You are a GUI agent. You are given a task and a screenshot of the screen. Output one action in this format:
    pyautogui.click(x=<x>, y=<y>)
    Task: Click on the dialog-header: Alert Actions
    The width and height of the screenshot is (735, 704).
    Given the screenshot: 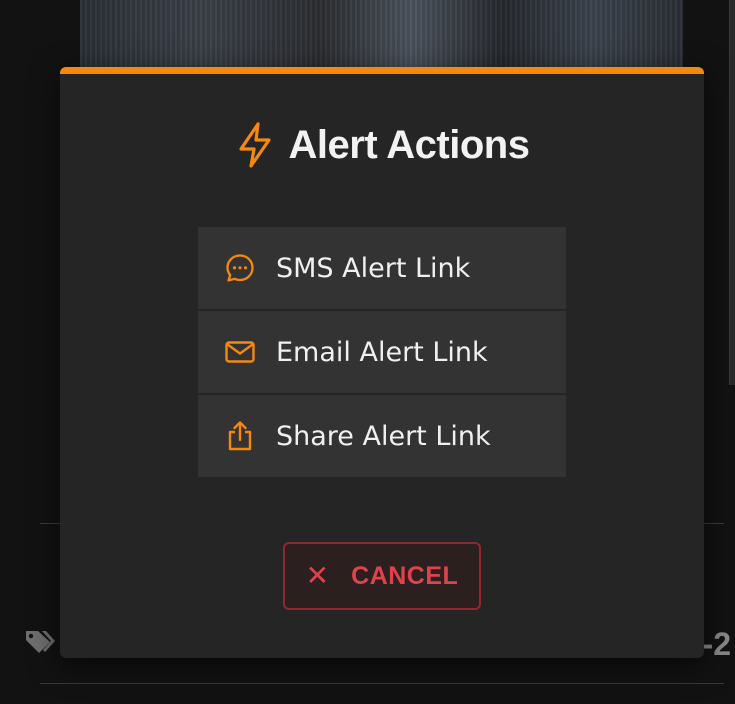 What is the action you would take?
    pyautogui.click(x=382, y=145)
    